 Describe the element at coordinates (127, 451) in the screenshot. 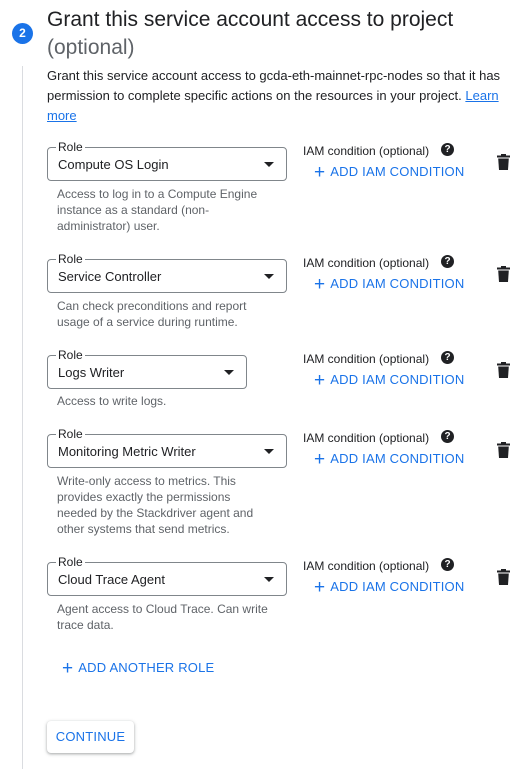

I see `role-select-value: Monitoring Metric Writer` at that location.